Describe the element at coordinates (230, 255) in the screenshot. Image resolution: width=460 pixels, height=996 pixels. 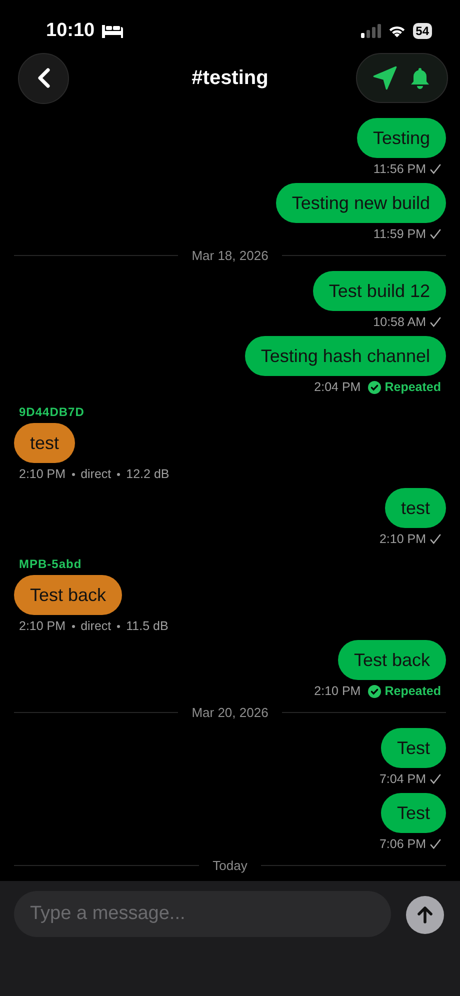
I see `date-separator: Mar 18, 2026` at that location.